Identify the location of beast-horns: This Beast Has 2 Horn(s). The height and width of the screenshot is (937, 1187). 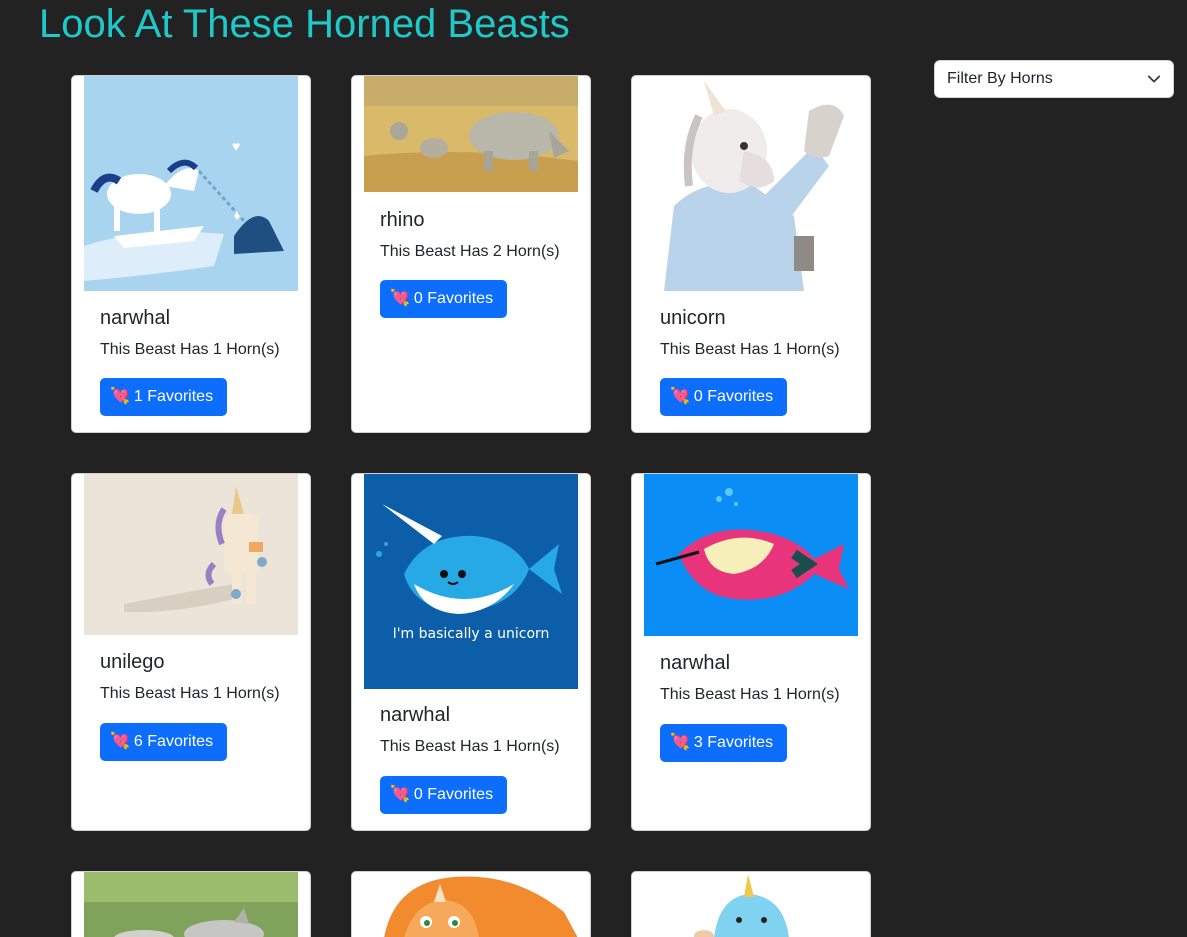
(470, 251).